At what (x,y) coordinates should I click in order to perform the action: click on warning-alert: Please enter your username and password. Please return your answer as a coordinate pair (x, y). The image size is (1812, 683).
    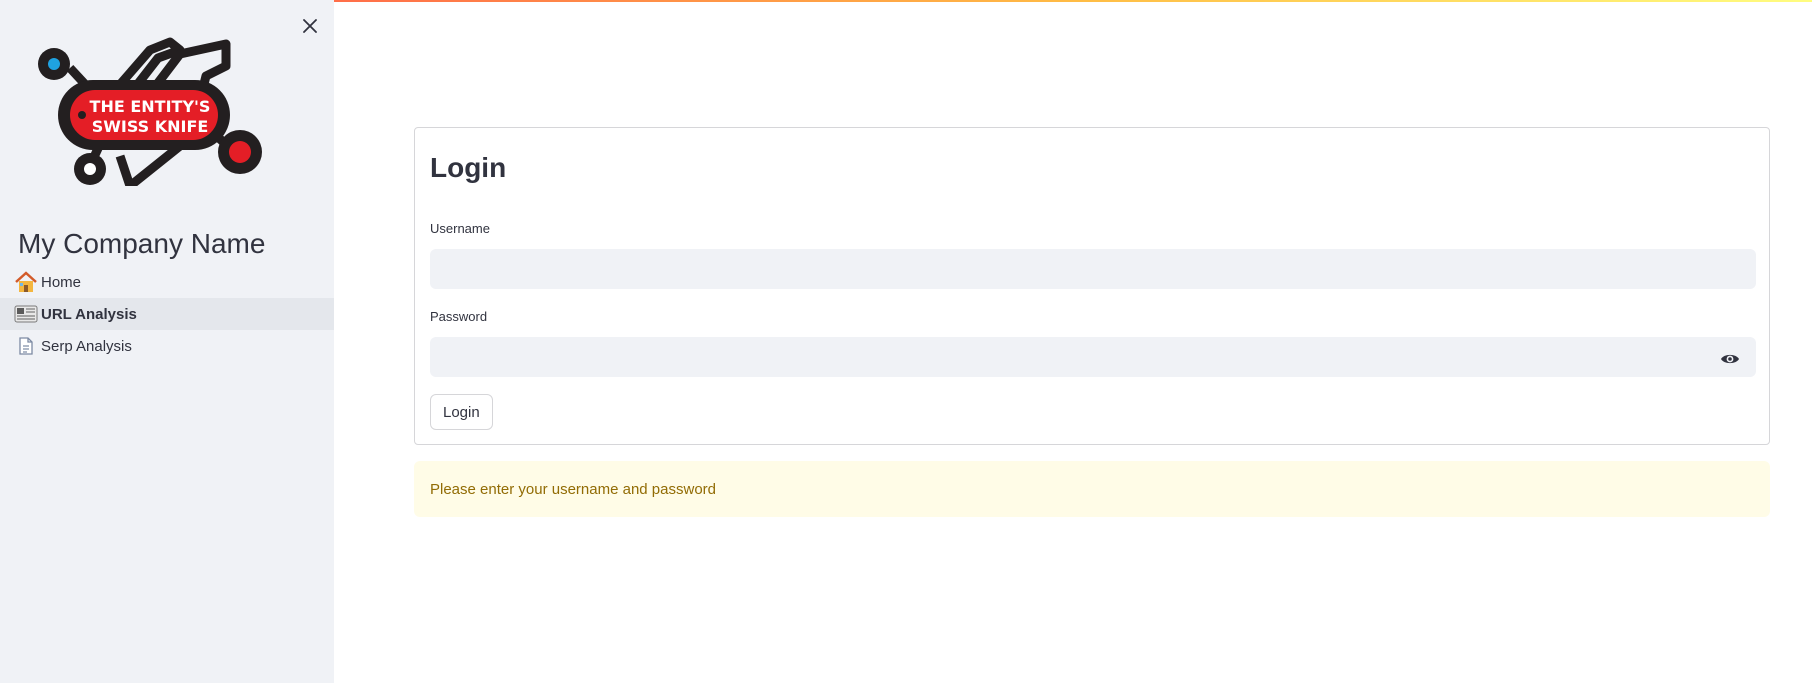
    Looking at the image, I should click on (1092, 489).